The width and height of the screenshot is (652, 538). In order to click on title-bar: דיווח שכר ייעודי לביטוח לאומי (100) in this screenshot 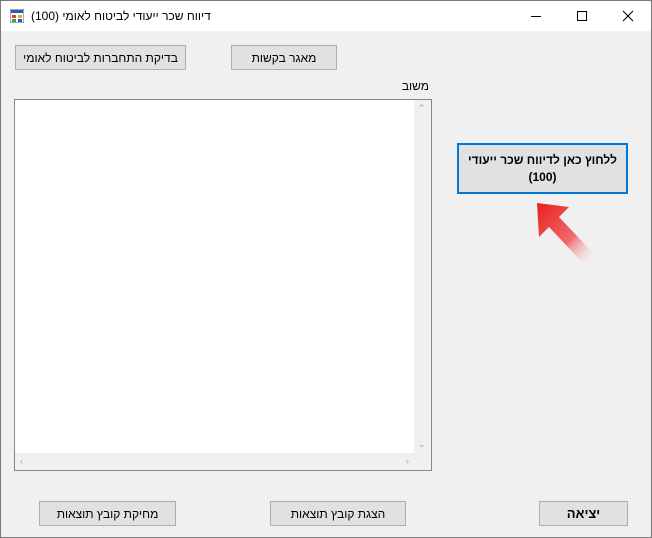, I will do `click(326, 16)`.